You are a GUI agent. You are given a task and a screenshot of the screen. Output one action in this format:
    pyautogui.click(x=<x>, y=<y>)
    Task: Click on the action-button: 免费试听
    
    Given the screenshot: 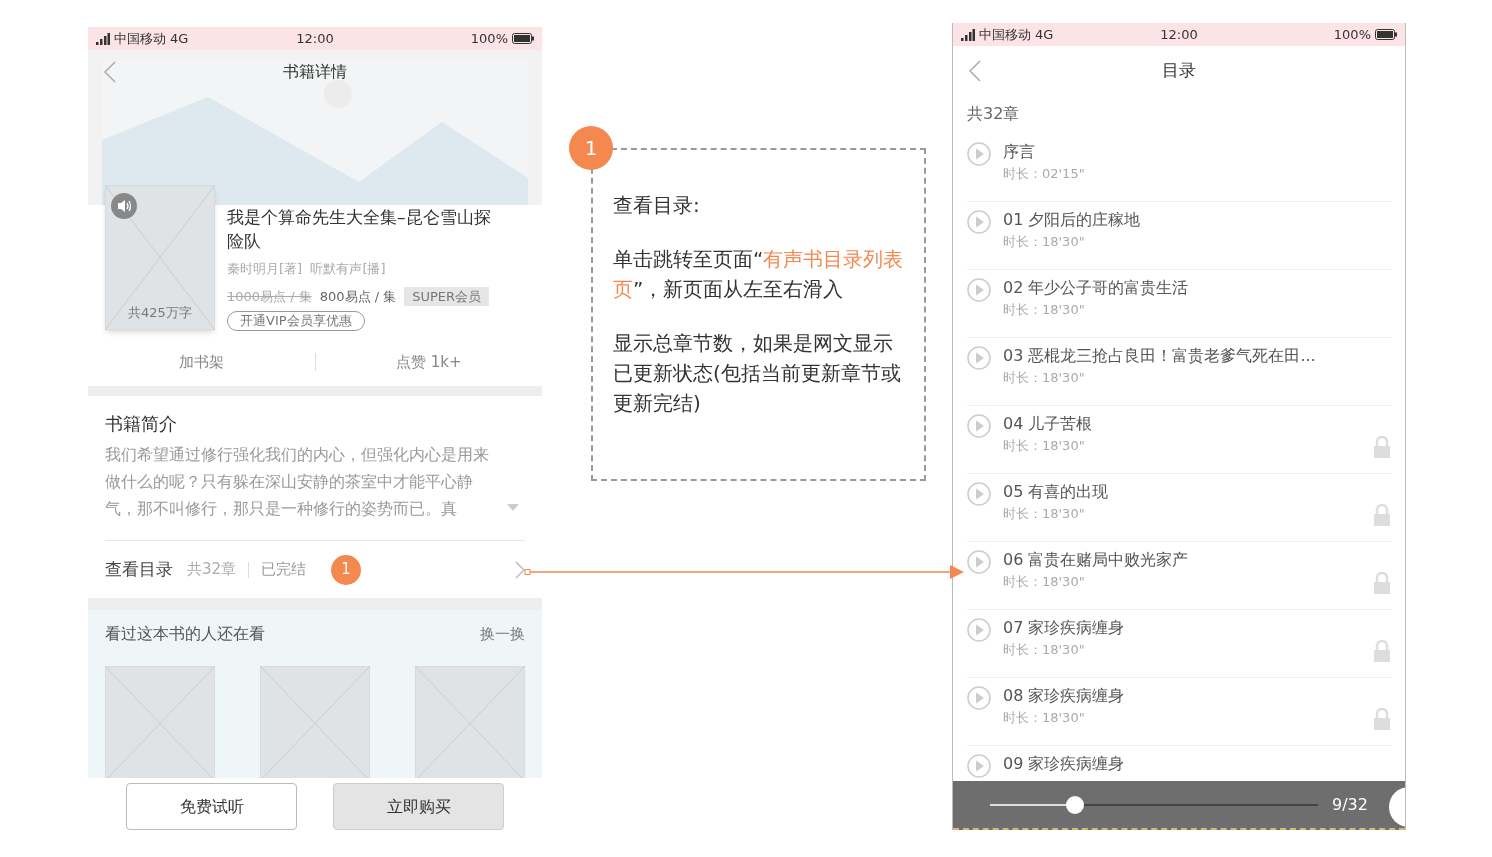 What is the action you would take?
    pyautogui.click(x=211, y=806)
    